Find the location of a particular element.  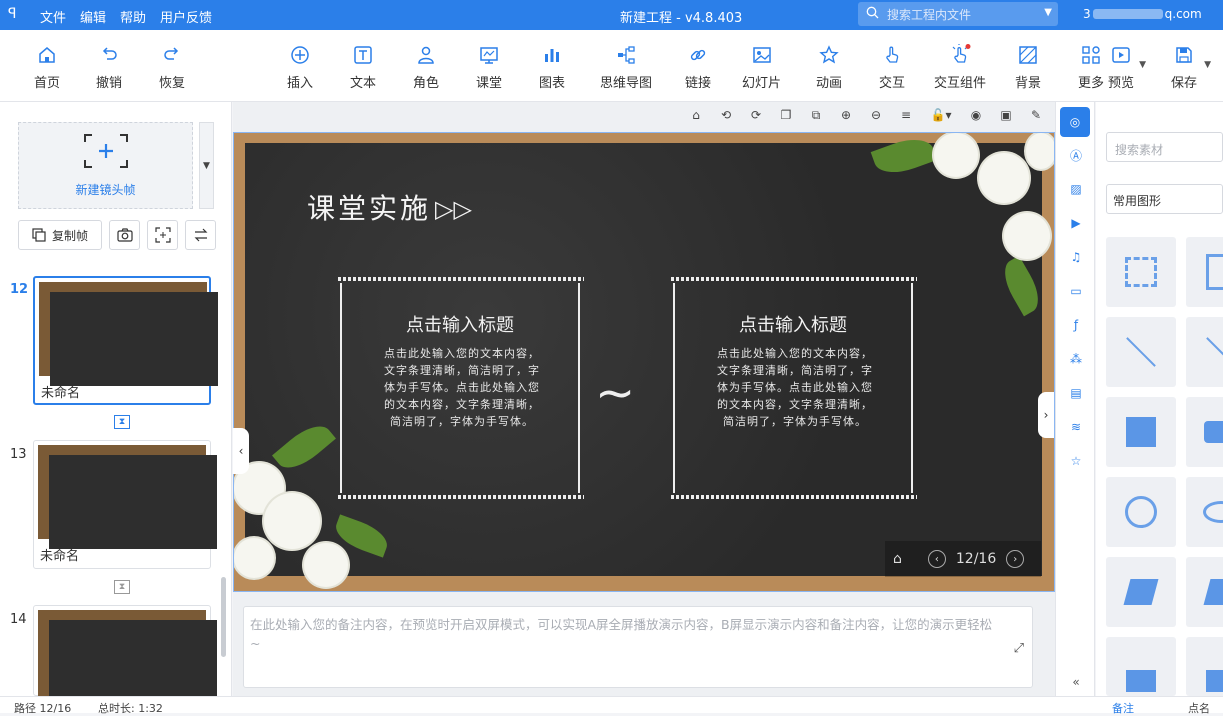

collapse-left-panel: ‹ is located at coordinates (241, 451).